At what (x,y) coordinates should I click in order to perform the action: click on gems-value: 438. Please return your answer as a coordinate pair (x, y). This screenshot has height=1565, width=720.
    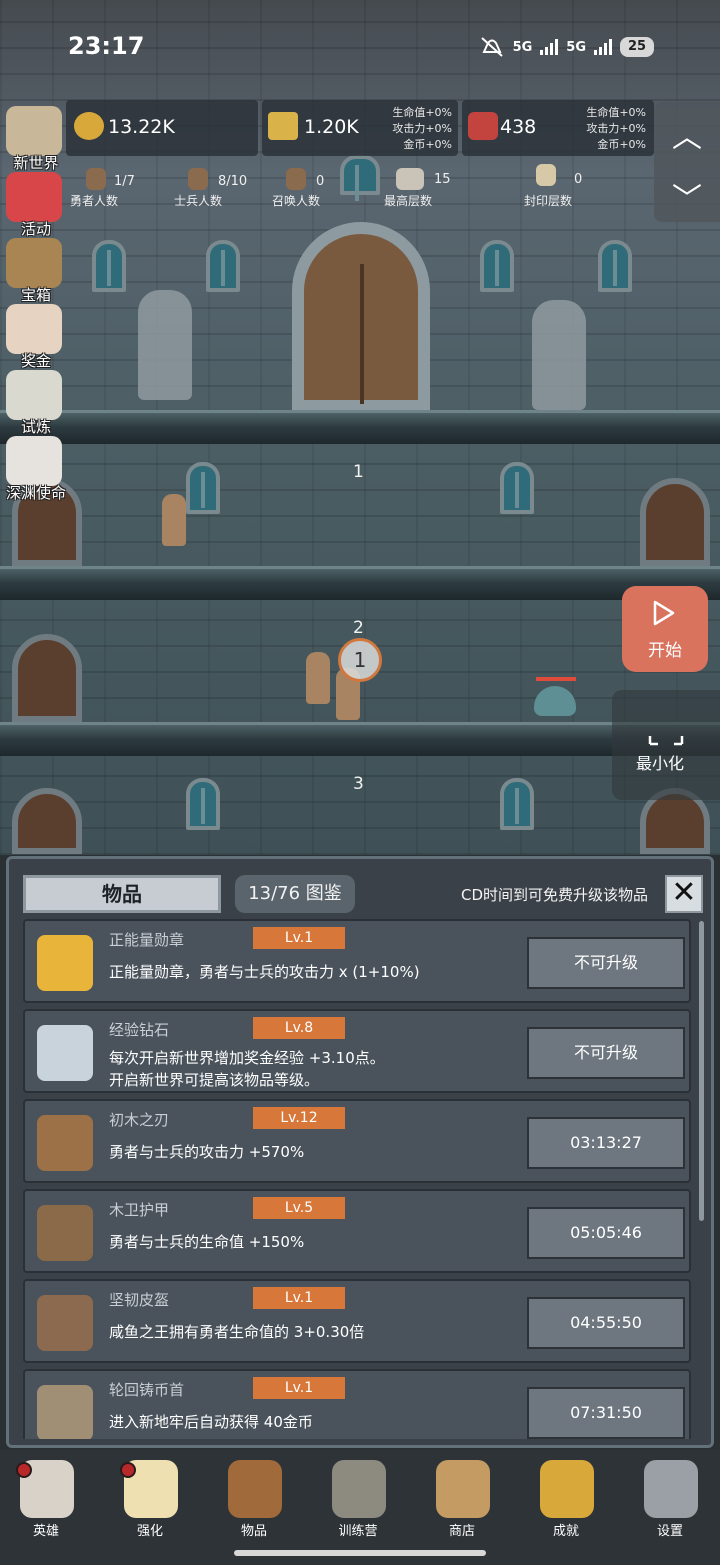
    Looking at the image, I should click on (518, 127).